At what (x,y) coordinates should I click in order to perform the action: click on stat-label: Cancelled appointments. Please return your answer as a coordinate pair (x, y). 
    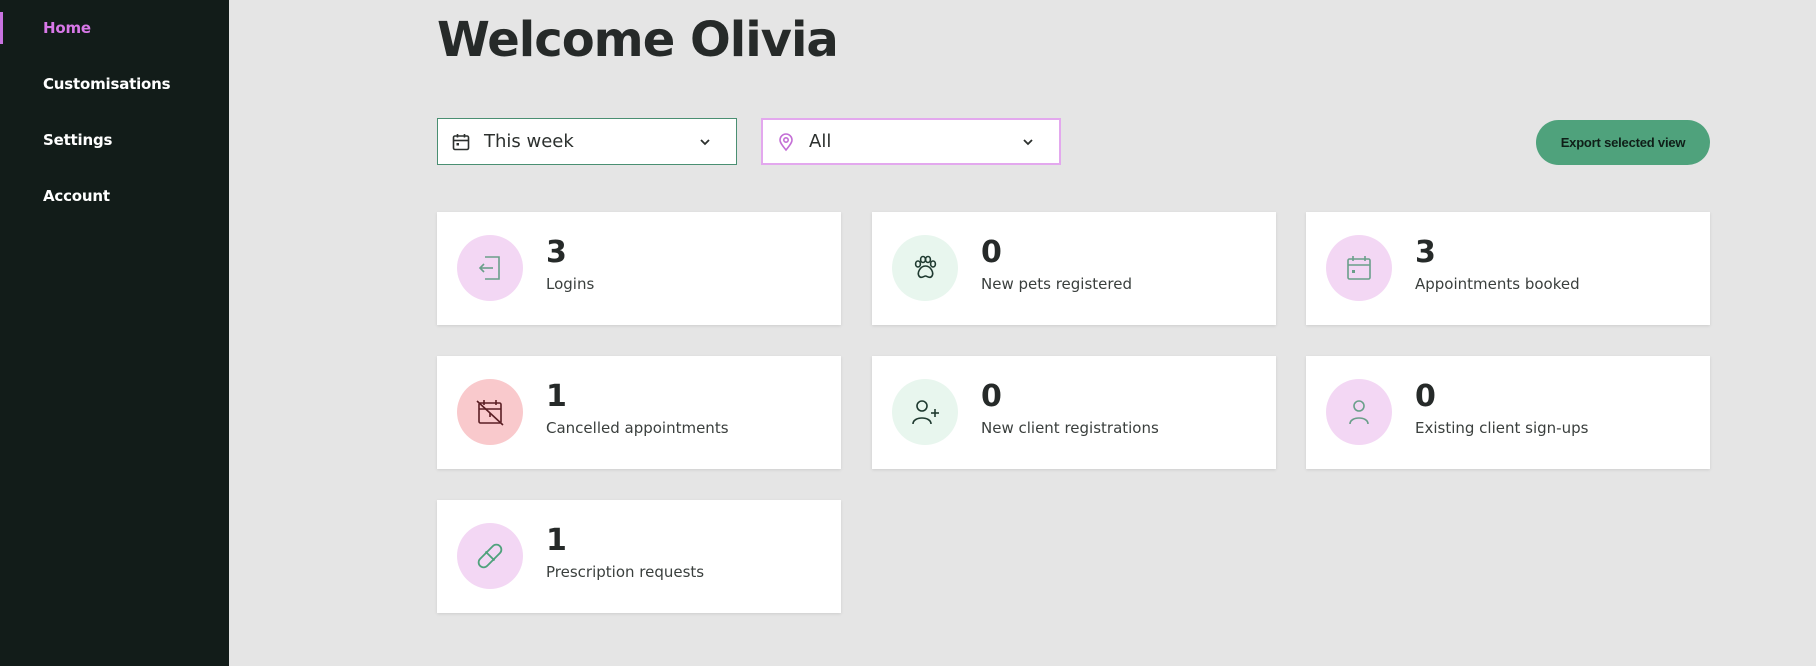
    Looking at the image, I should click on (637, 428).